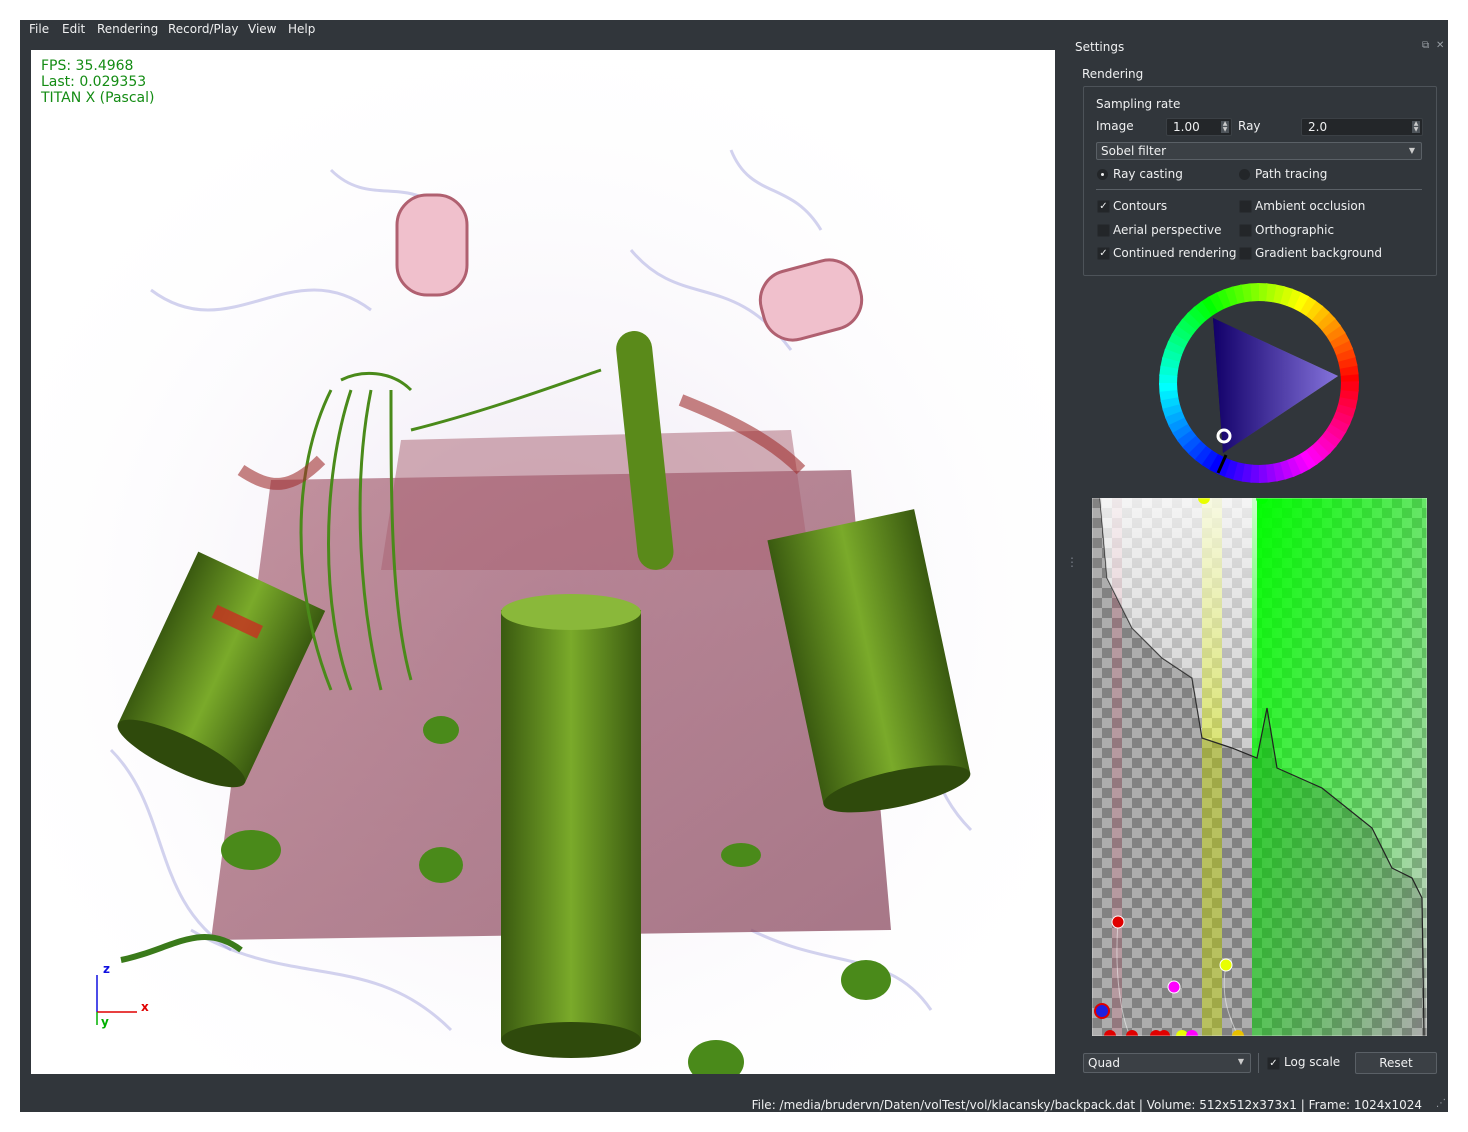  What do you see at coordinates (1312, 1062) in the screenshot?
I see `log-scale-label: Log scale` at bounding box center [1312, 1062].